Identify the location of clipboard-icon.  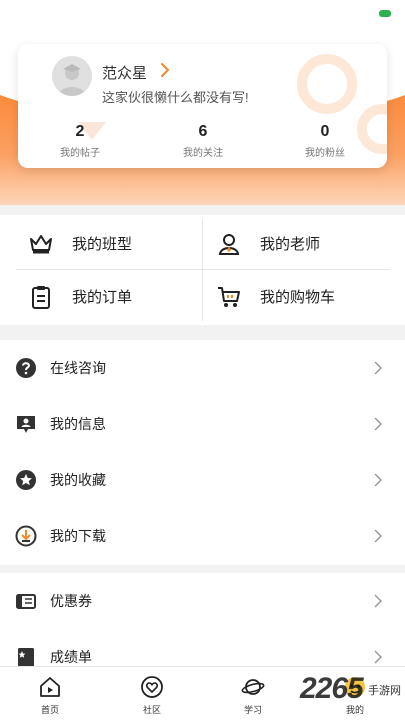
(41, 297).